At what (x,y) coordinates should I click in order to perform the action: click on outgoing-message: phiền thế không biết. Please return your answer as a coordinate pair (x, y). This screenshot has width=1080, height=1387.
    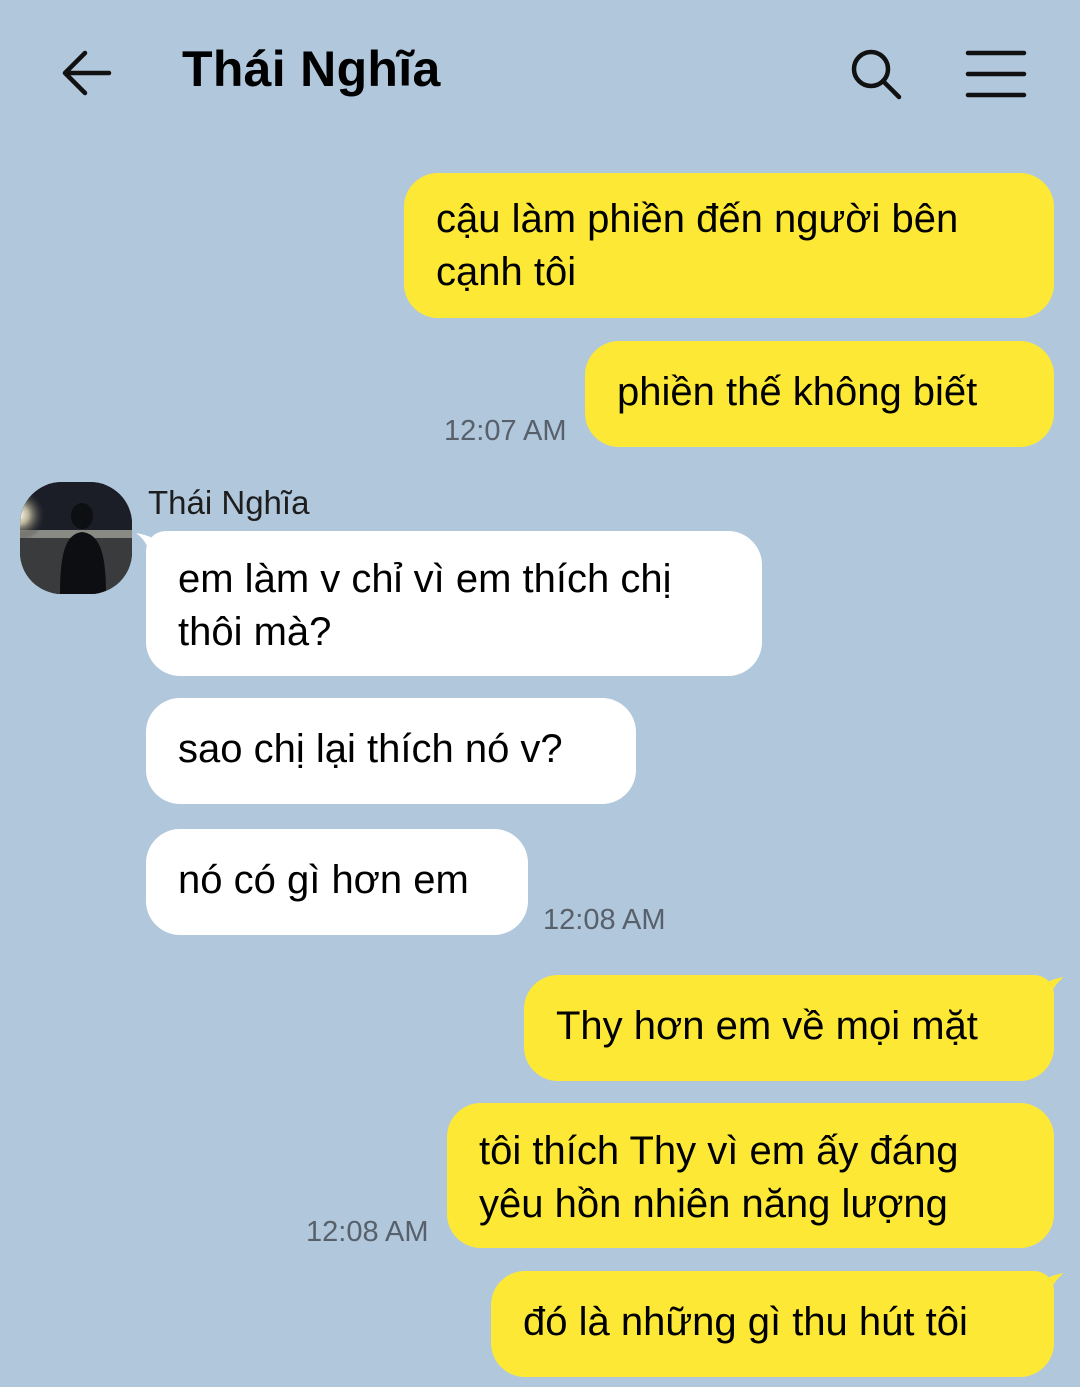
    Looking at the image, I should click on (819, 394).